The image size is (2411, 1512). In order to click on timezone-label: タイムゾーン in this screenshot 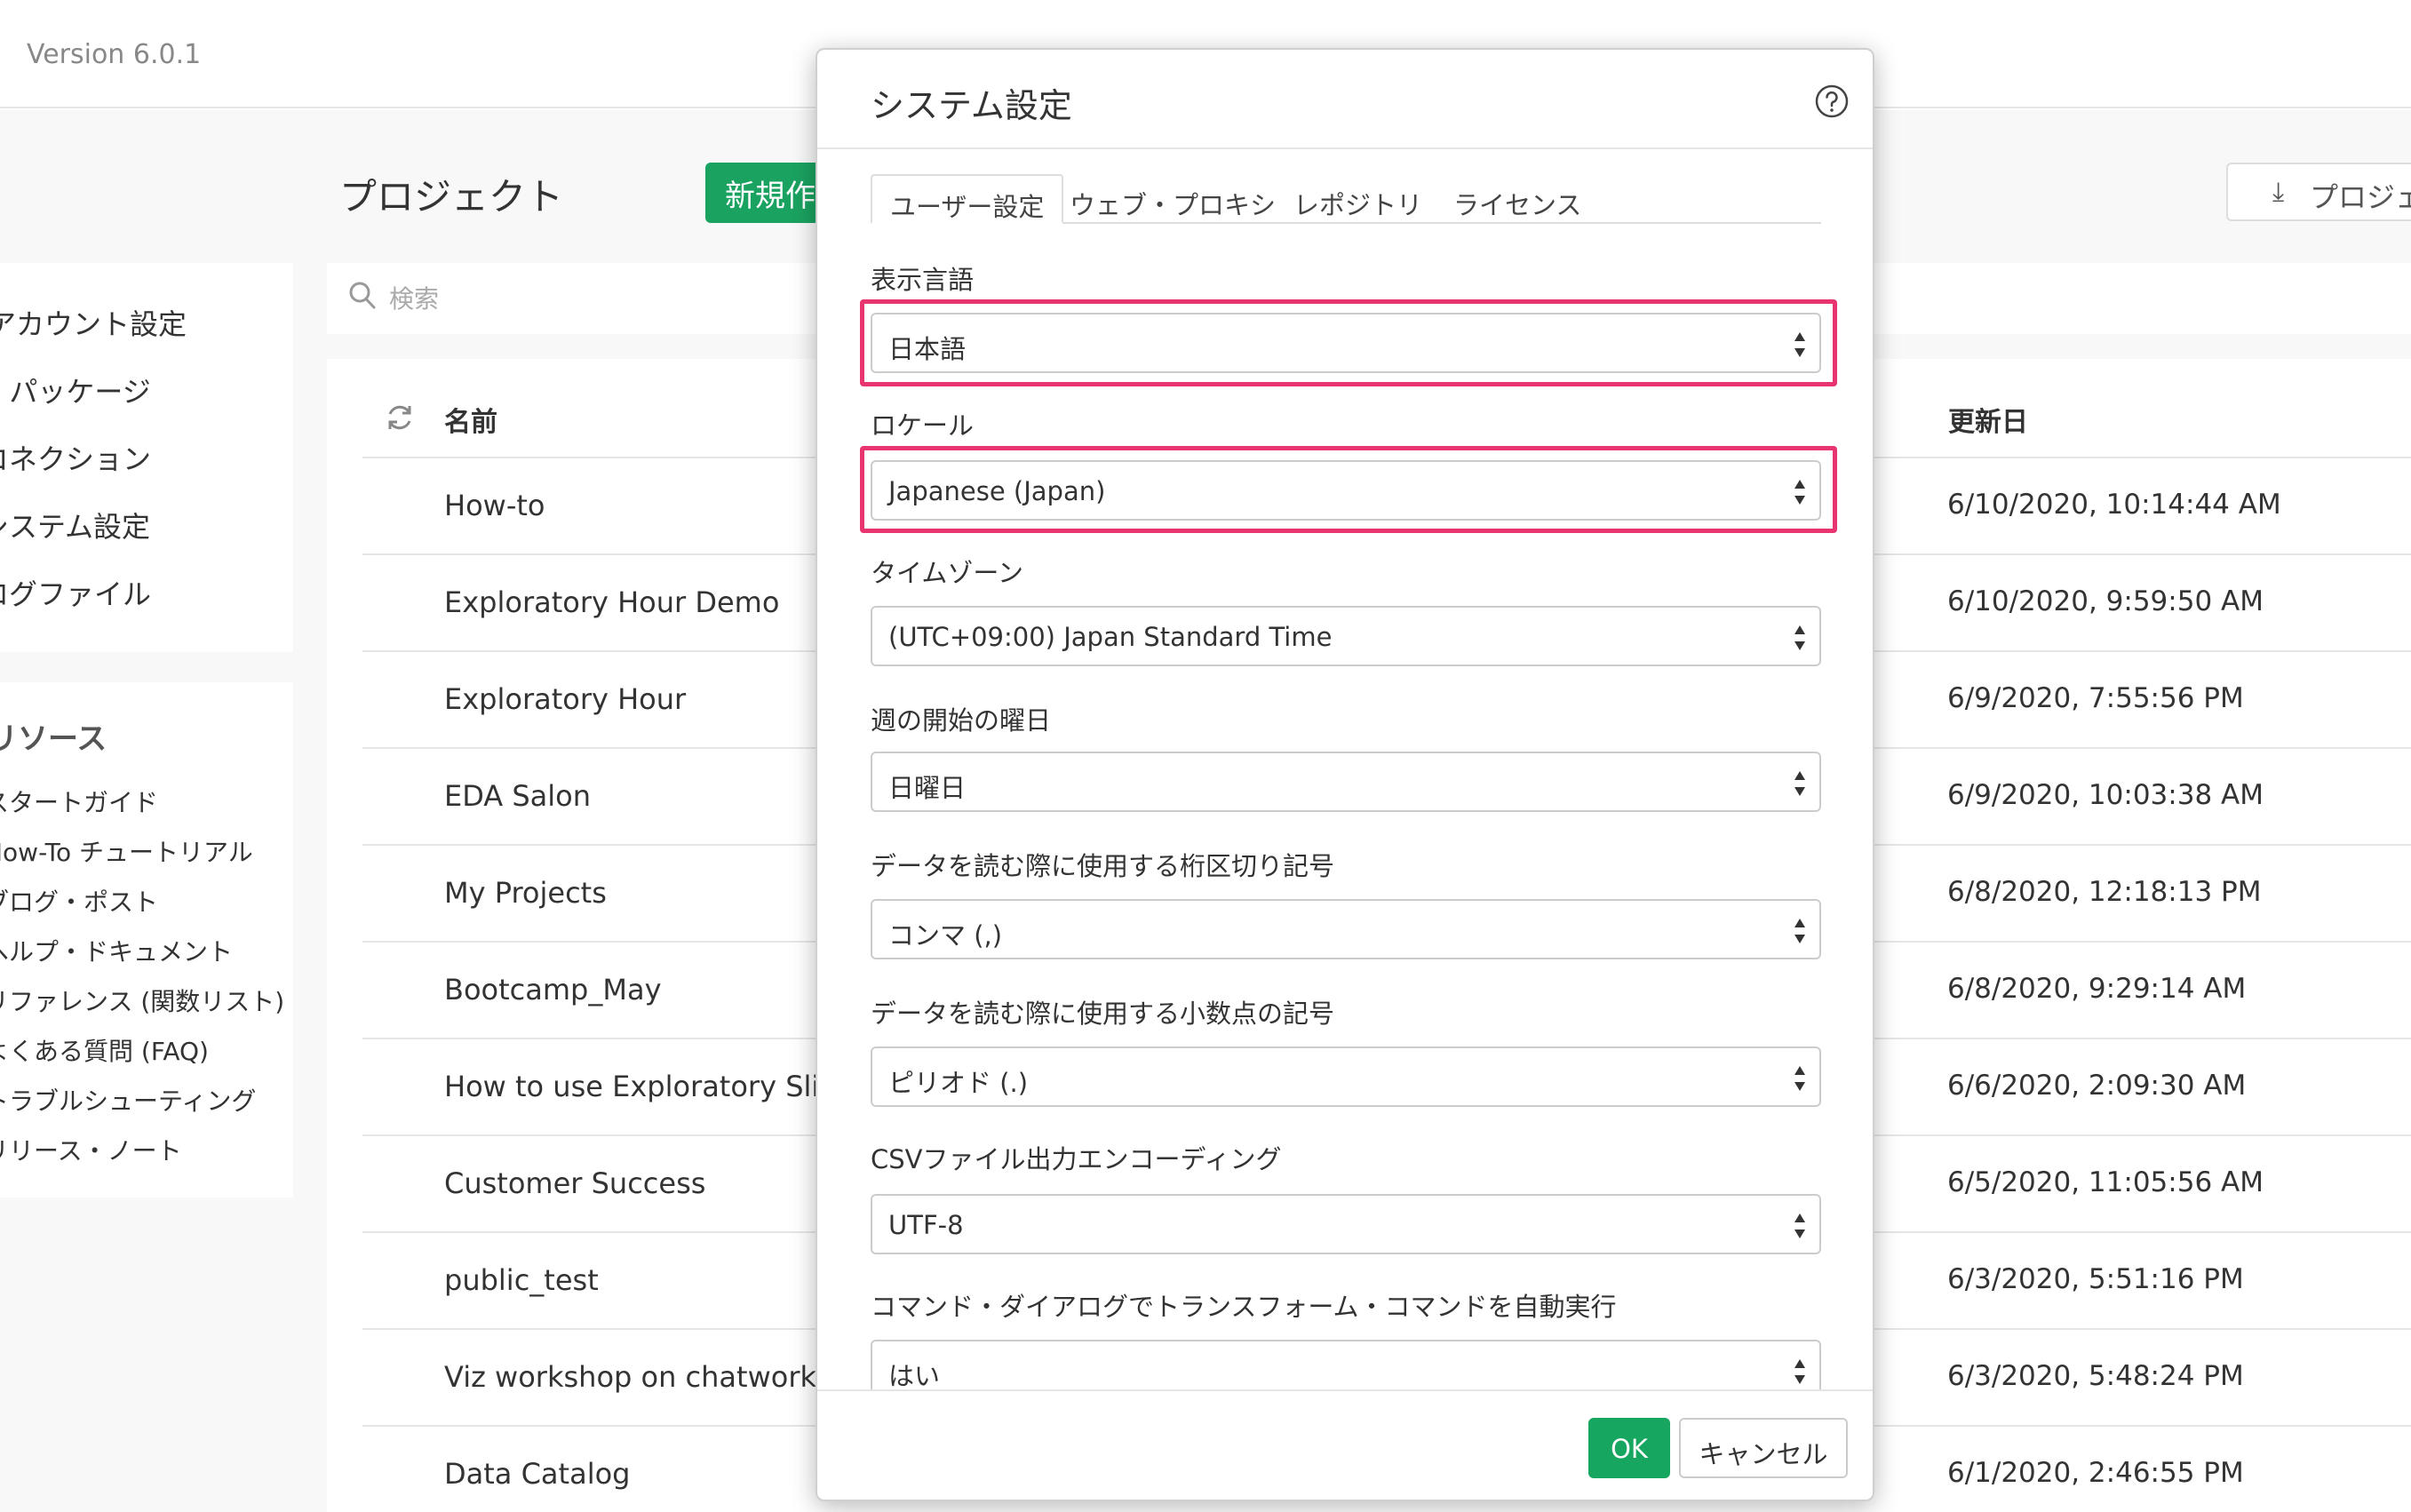, I will do `click(947, 573)`.